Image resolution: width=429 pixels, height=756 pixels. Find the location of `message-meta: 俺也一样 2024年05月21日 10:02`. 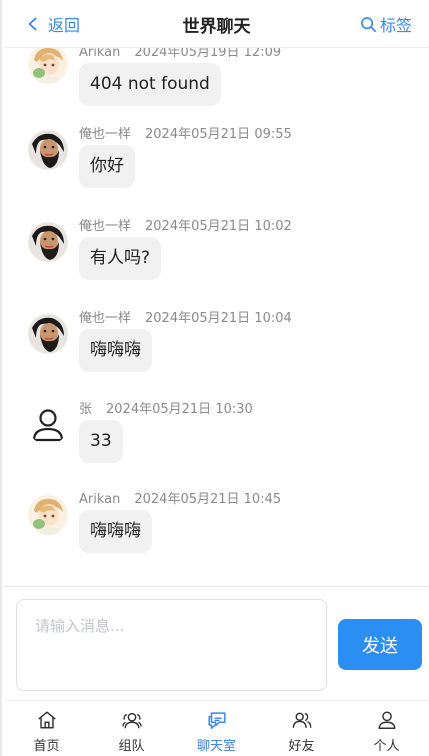

message-meta: 俺也一样 2024年05月21日 10:02 is located at coordinates (185, 224).